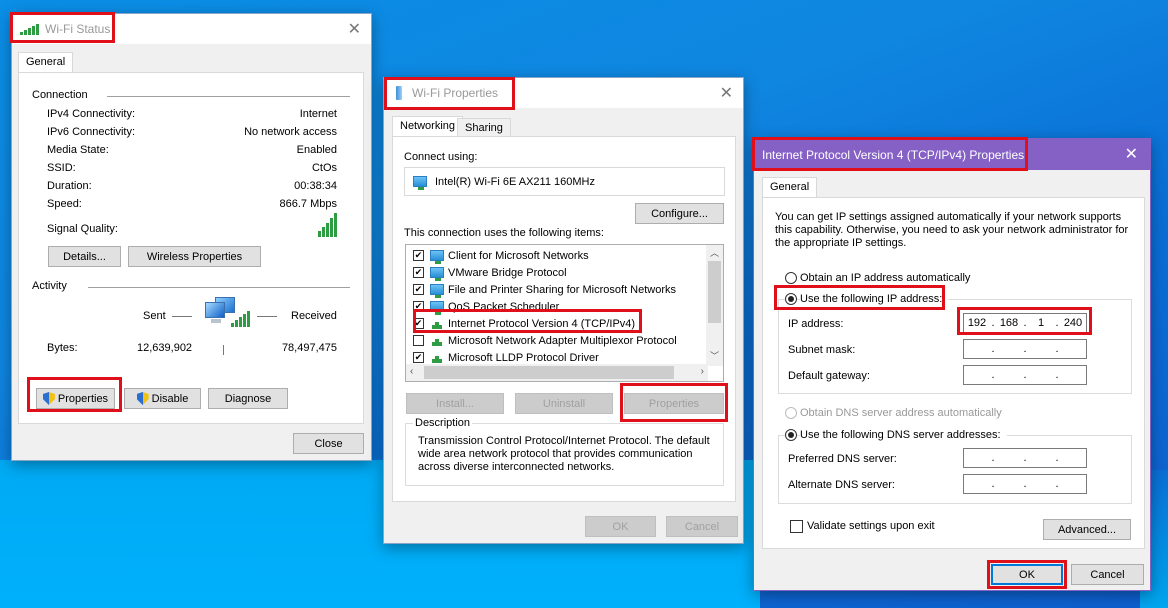 This screenshot has height=608, width=1168. Describe the element at coordinates (61, 168) in the screenshot. I see `ssid-label: SSID:` at that location.